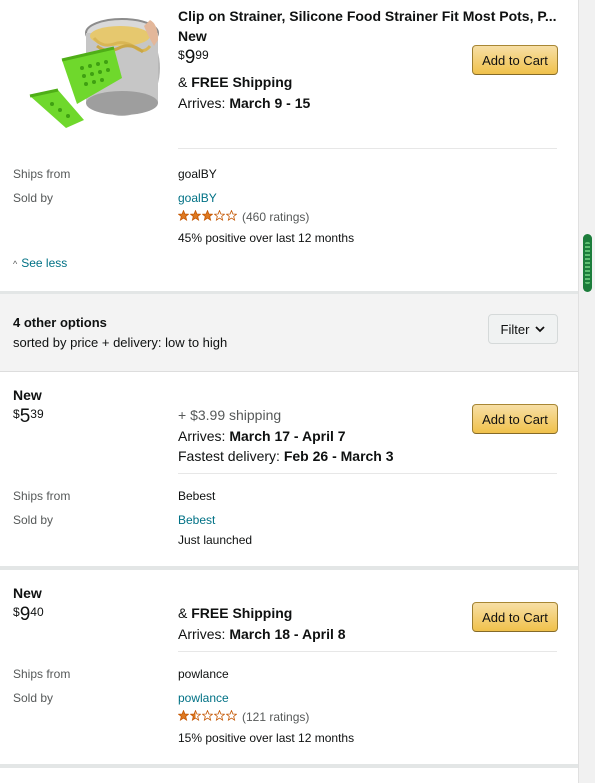  I want to click on offer-price: $ 9 40, so click(28, 615).